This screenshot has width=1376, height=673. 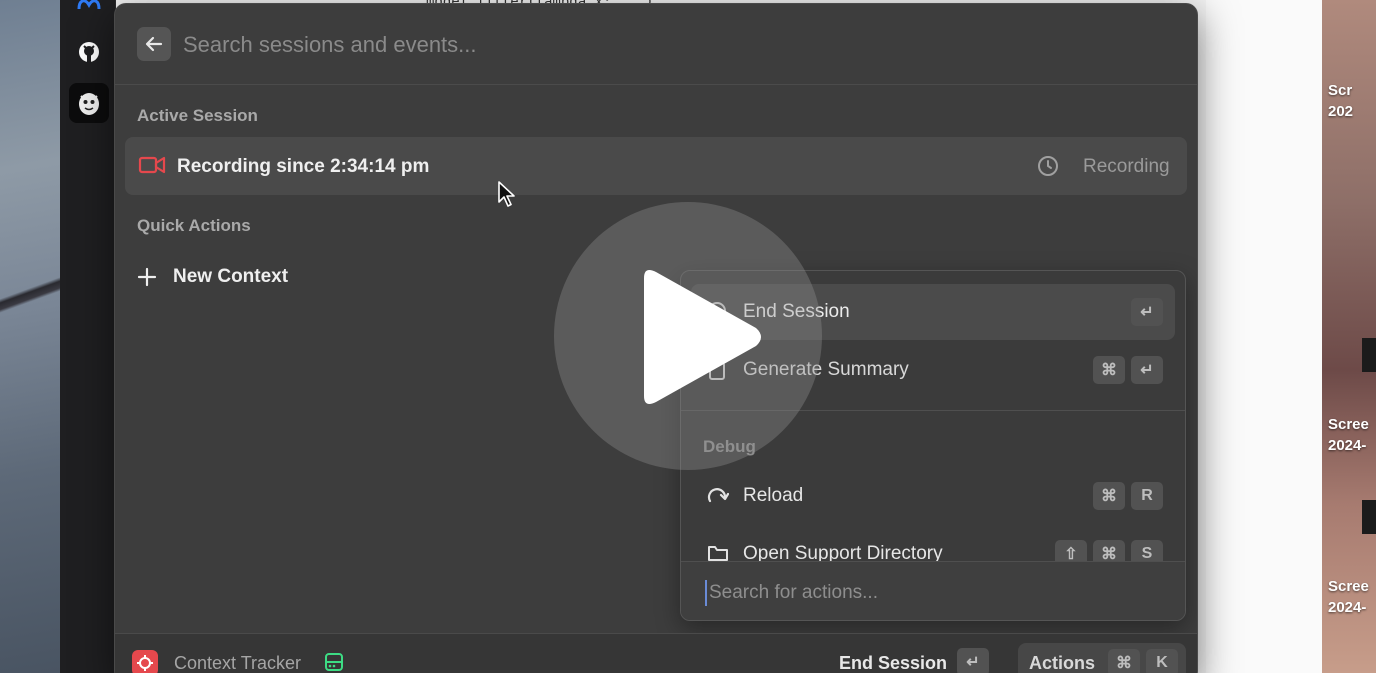 What do you see at coordinates (231, 276) in the screenshot?
I see `new-context-label: New Context` at bounding box center [231, 276].